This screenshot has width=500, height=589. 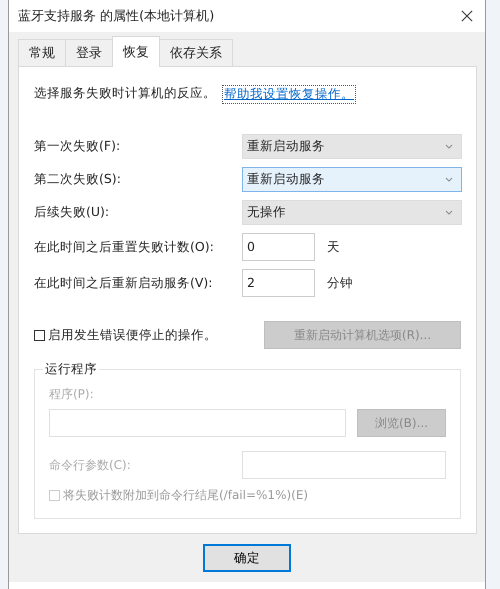 I want to click on field-label: 程序(P):, so click(x=72, y=394).